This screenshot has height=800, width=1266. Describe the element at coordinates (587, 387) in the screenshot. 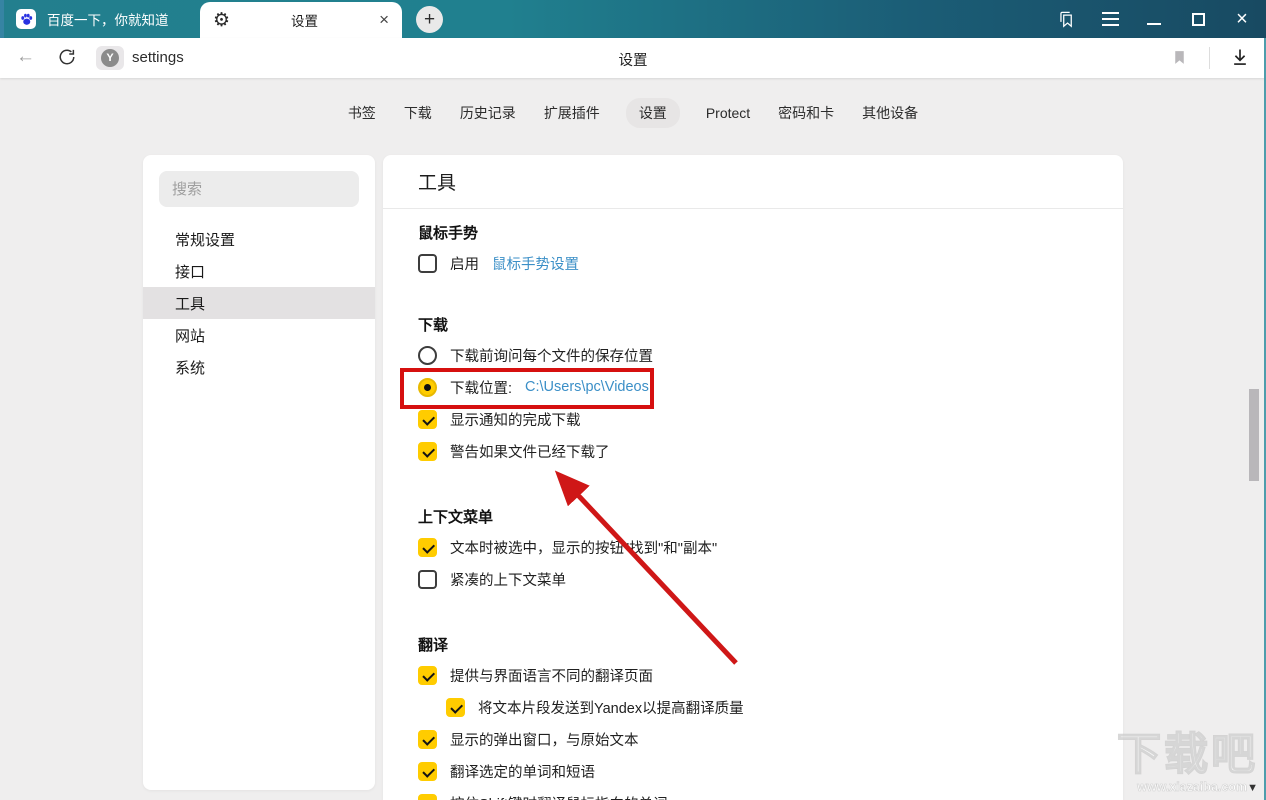

I see `download-path-link: C:\Users\pc\Videos` at that location.